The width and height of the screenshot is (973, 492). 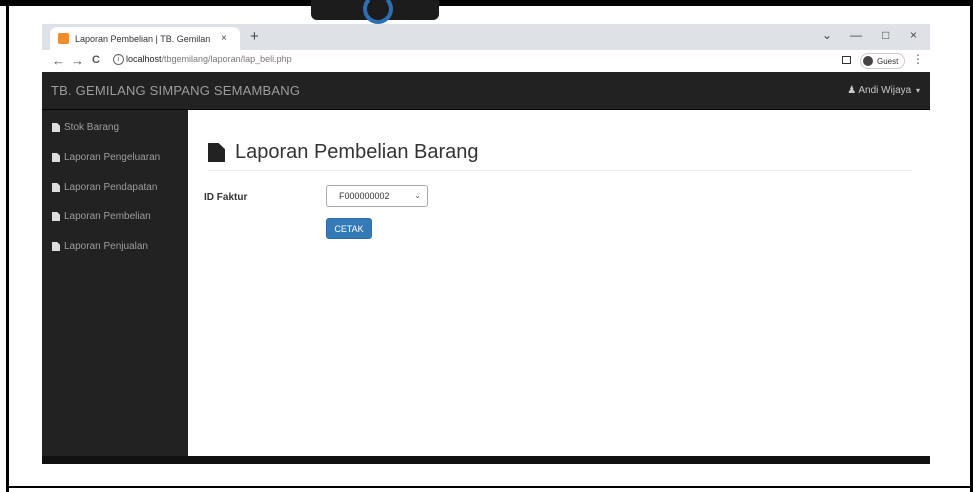 I want to click on new-tab-button: +, so click(x=254, y=36).